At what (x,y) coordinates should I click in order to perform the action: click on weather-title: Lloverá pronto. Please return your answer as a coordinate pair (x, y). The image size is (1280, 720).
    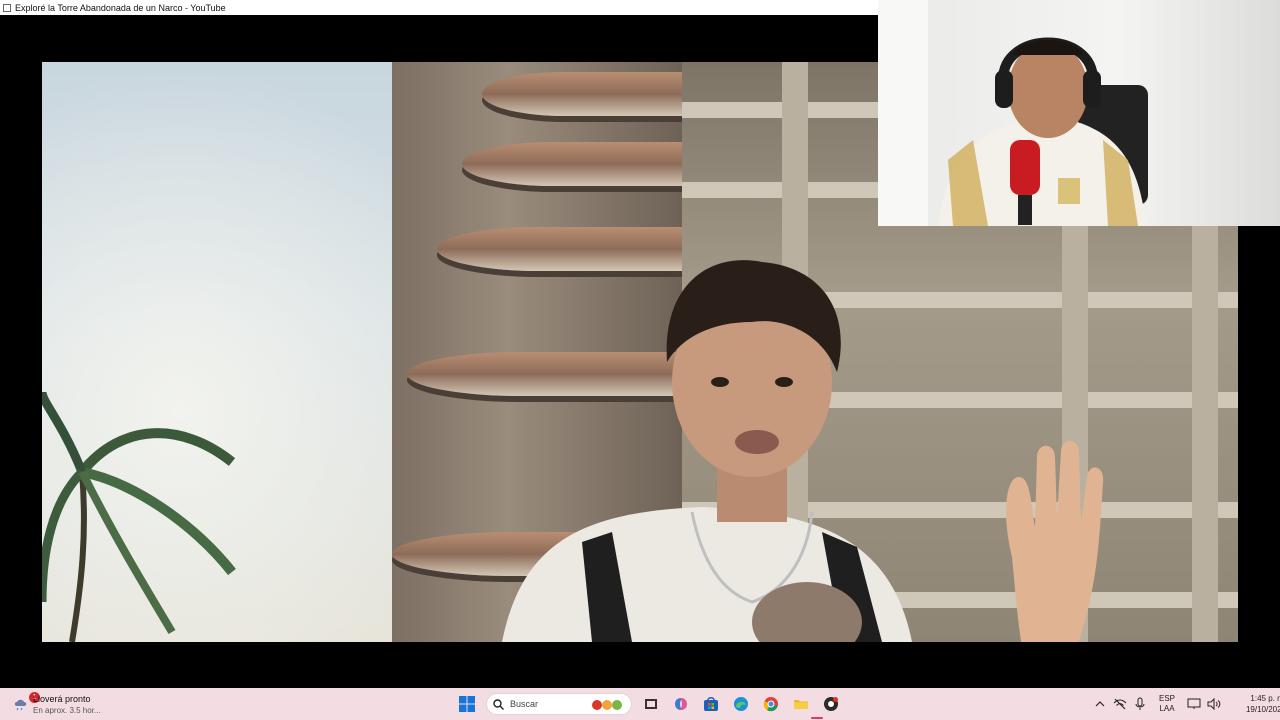
    Looking at the image, I should click on (62, 699).